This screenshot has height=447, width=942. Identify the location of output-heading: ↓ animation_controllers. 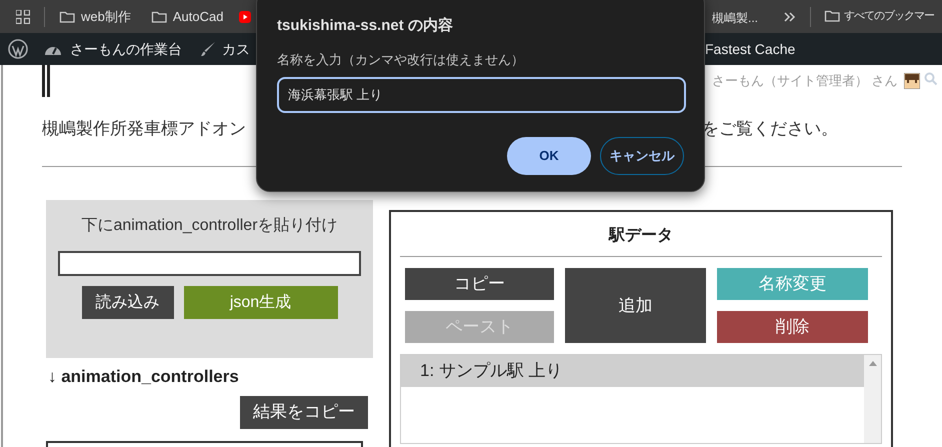
(144, 377).